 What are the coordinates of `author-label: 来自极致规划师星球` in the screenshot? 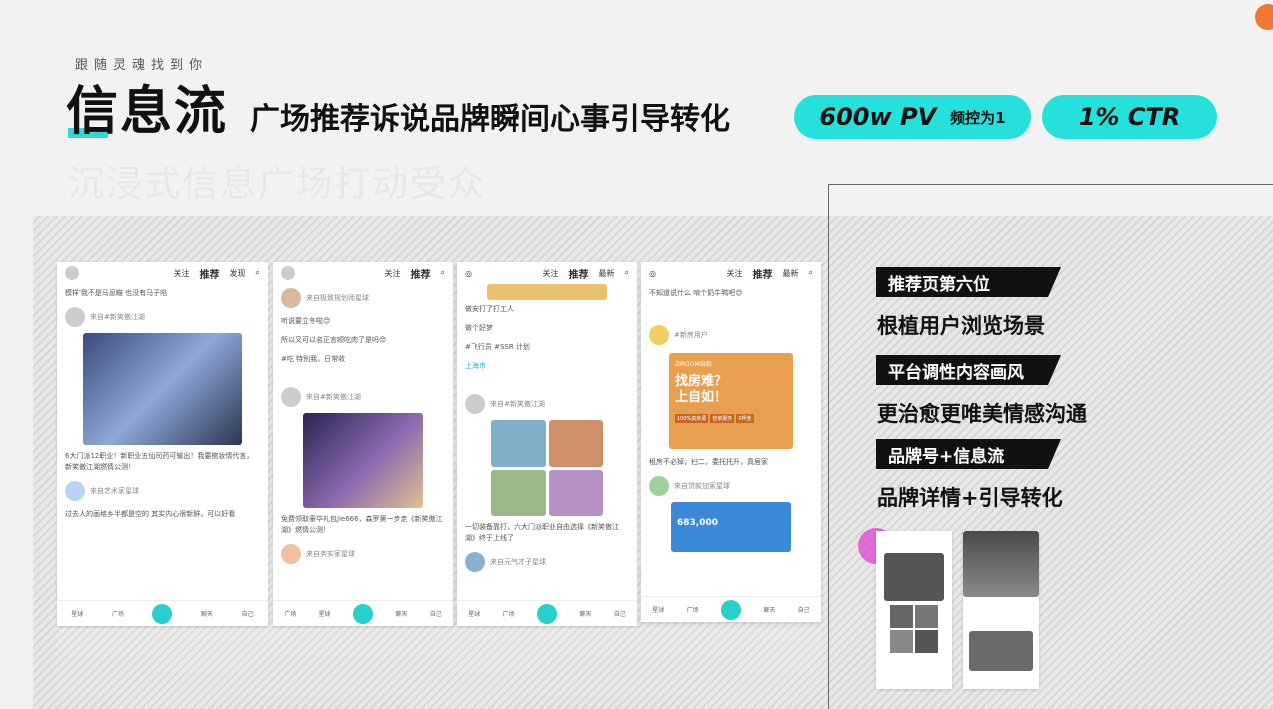 It's located at (337, 297).